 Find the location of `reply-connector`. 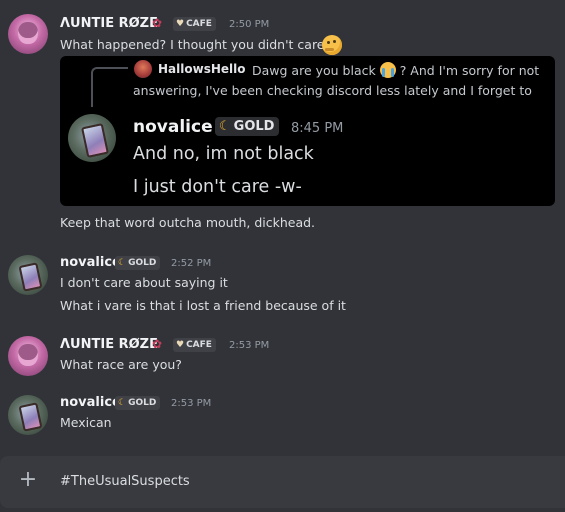

reply-connector is located at coordinates (109, 87).